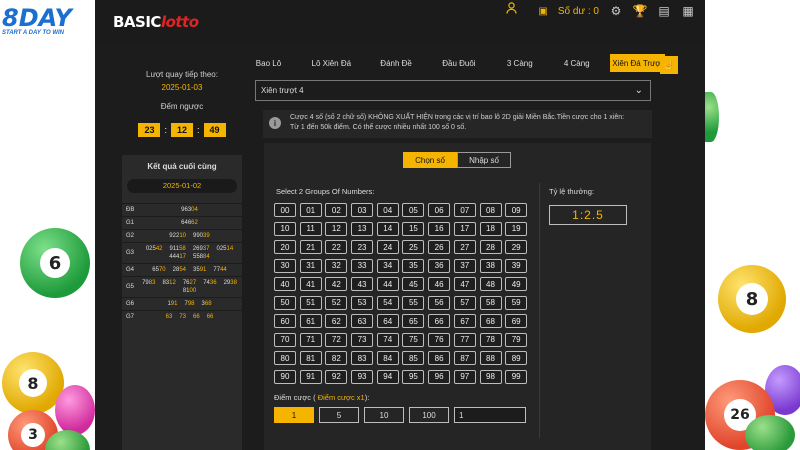 The height and width of the screenshot is (450, 800). Describe the element at coordinates (182, 186) in the screenshot. I see `results-date: 2025-01-02` at that location.